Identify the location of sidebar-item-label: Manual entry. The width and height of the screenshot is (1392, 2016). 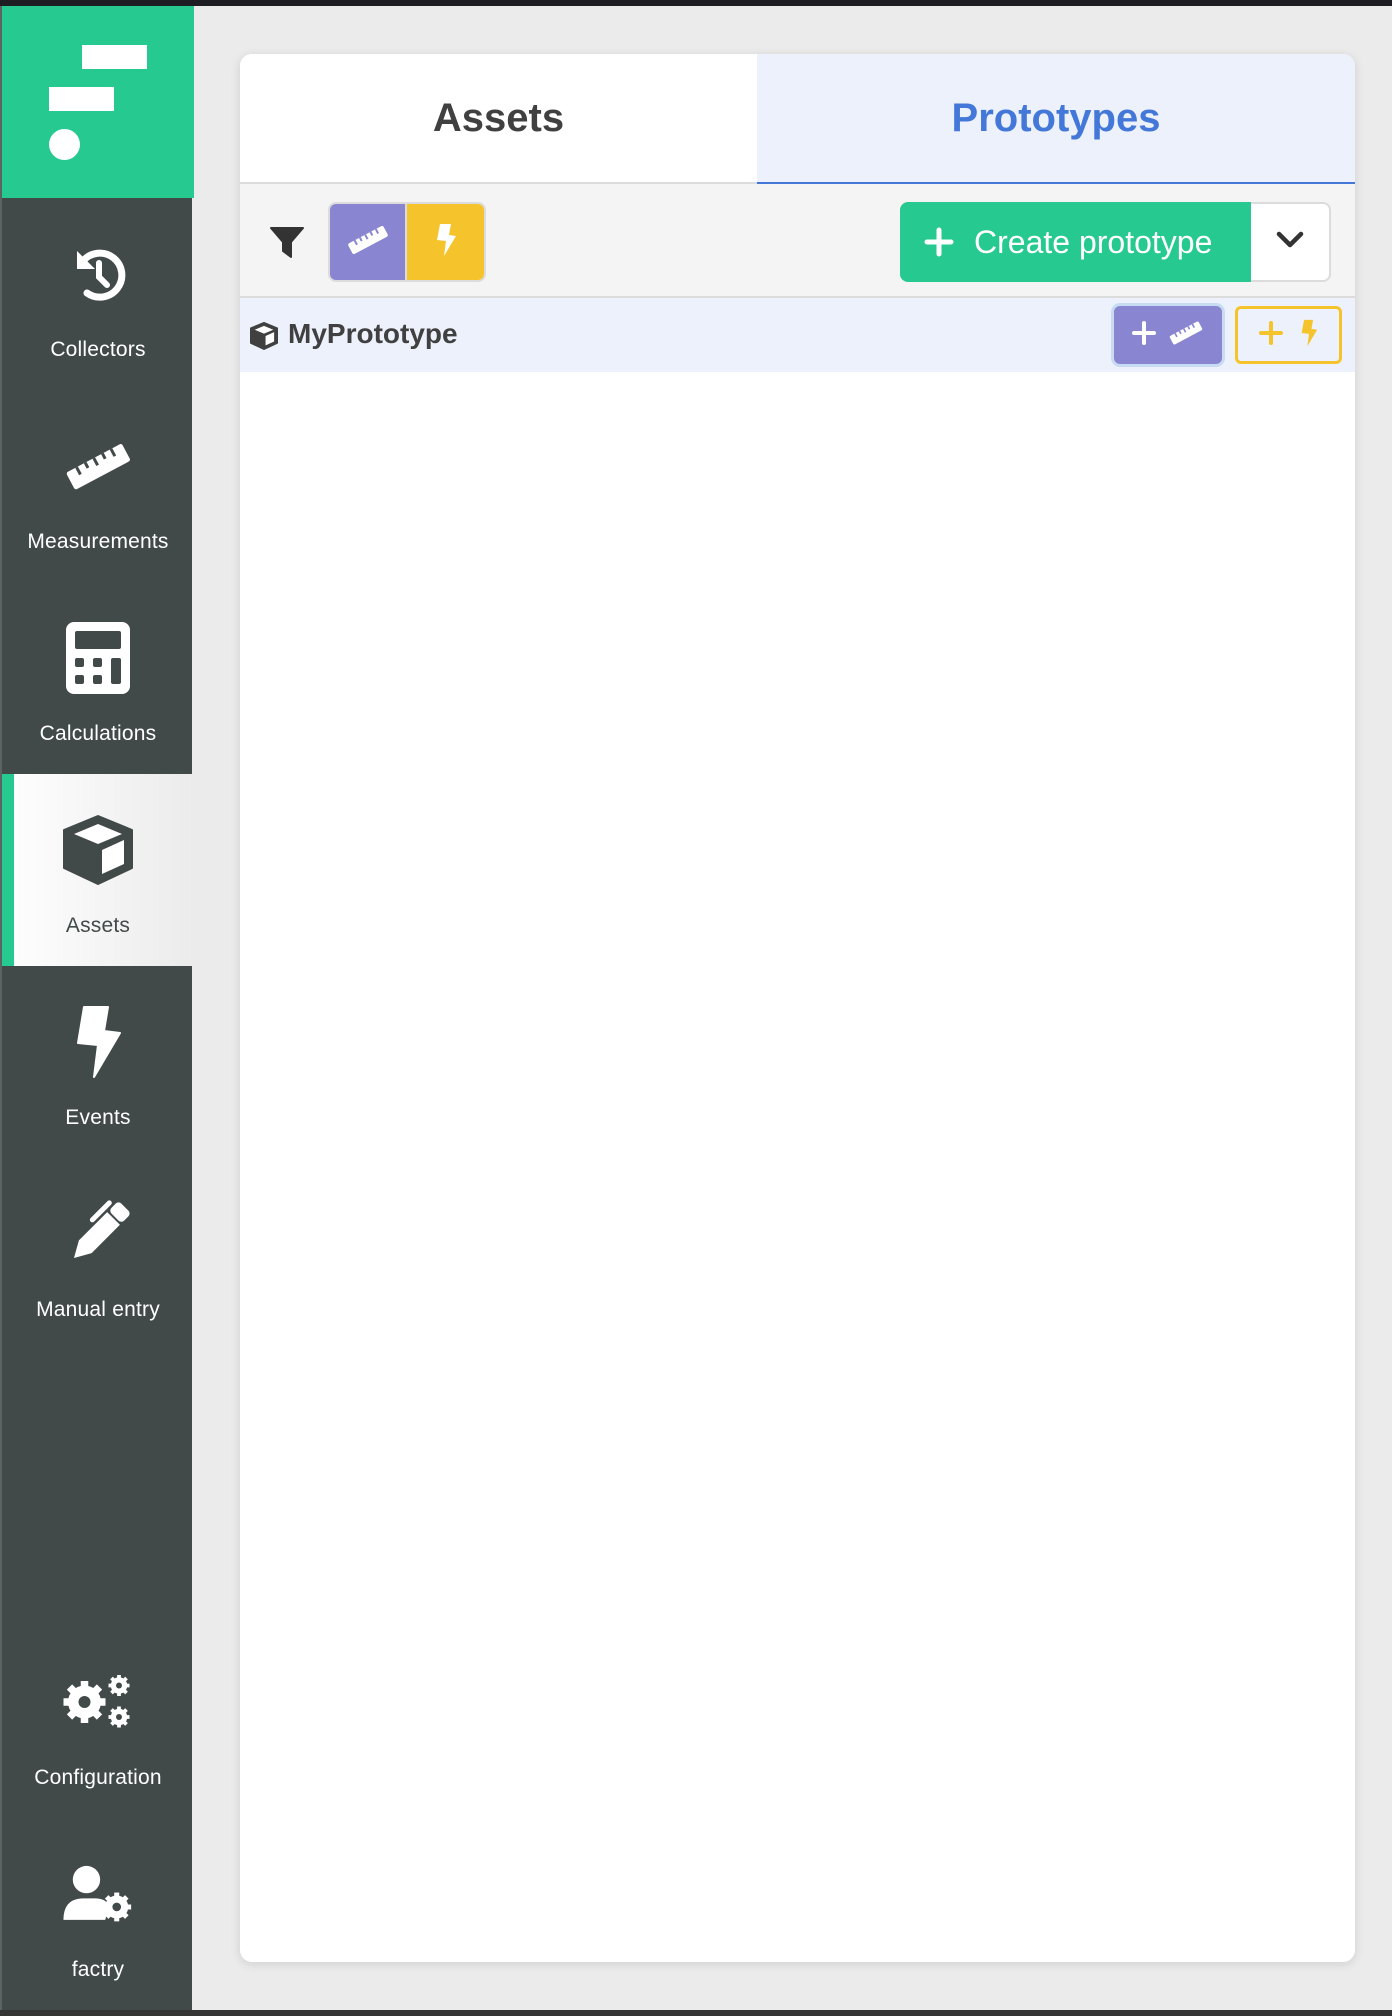
(98, 1309).